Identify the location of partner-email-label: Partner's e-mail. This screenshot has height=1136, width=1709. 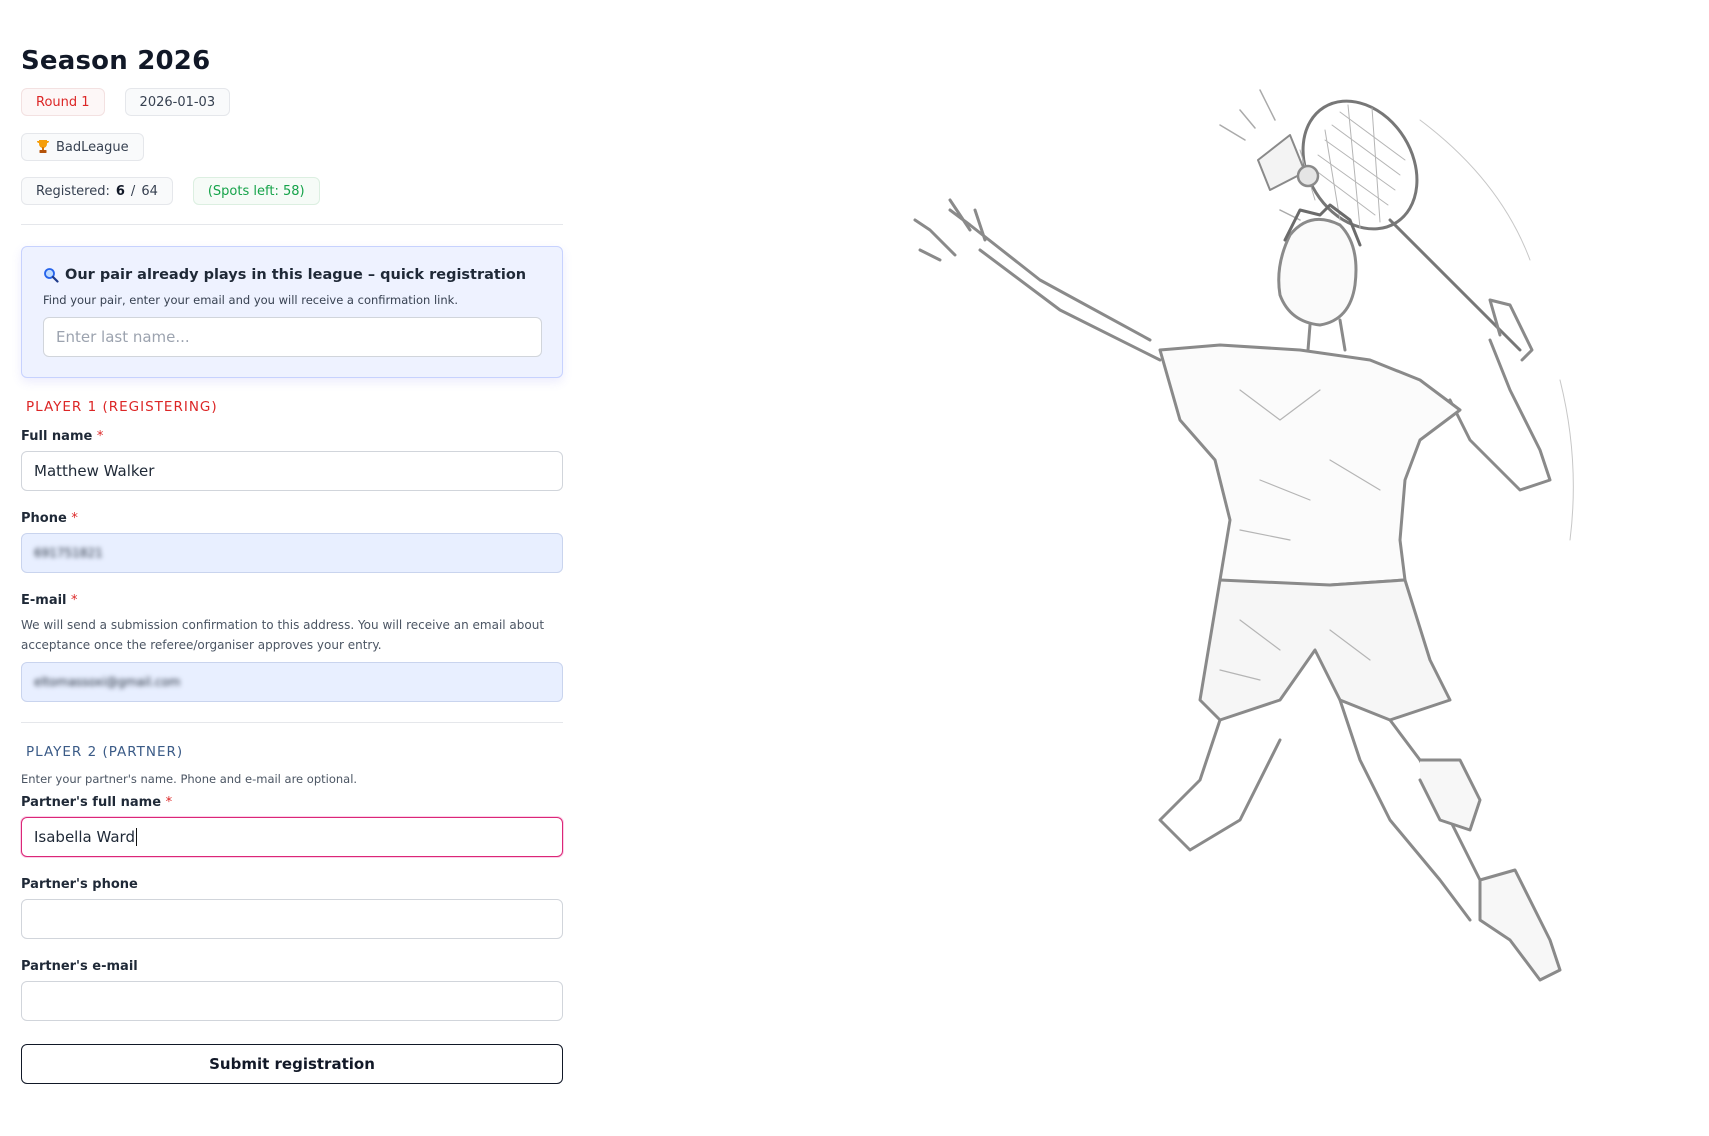
(79, 966).